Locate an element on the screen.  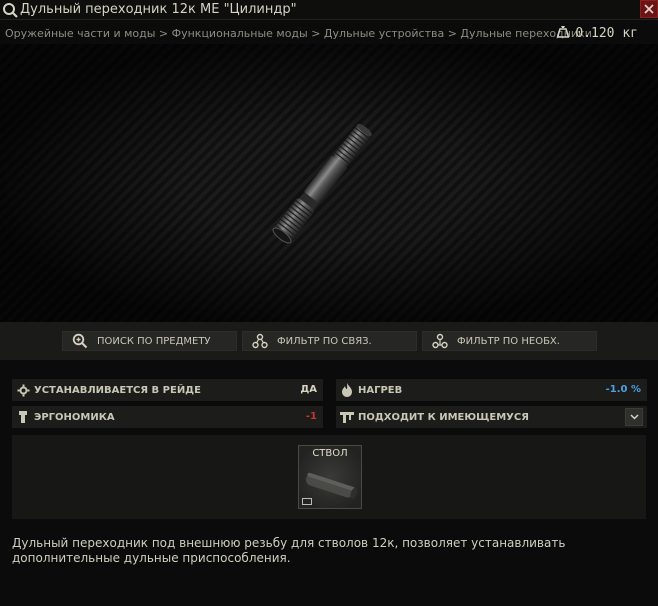
stat-ergonomics-label: ЭРГОНОМИКА is located at coordinates (74, 417).